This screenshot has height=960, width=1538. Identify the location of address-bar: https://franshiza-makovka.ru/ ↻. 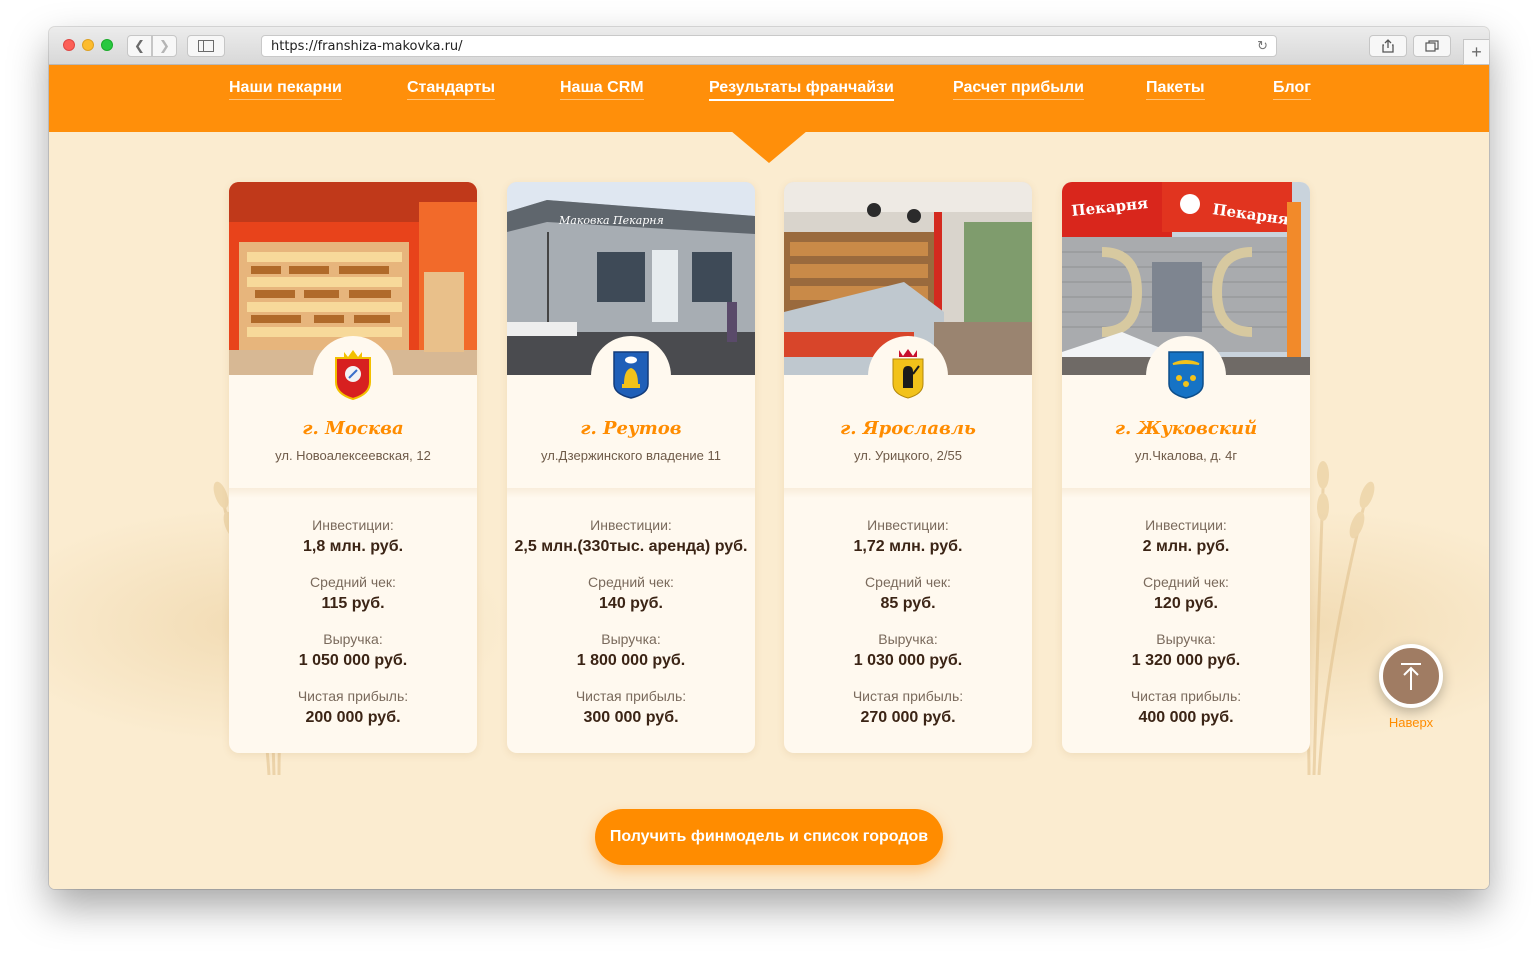
(769, 46).